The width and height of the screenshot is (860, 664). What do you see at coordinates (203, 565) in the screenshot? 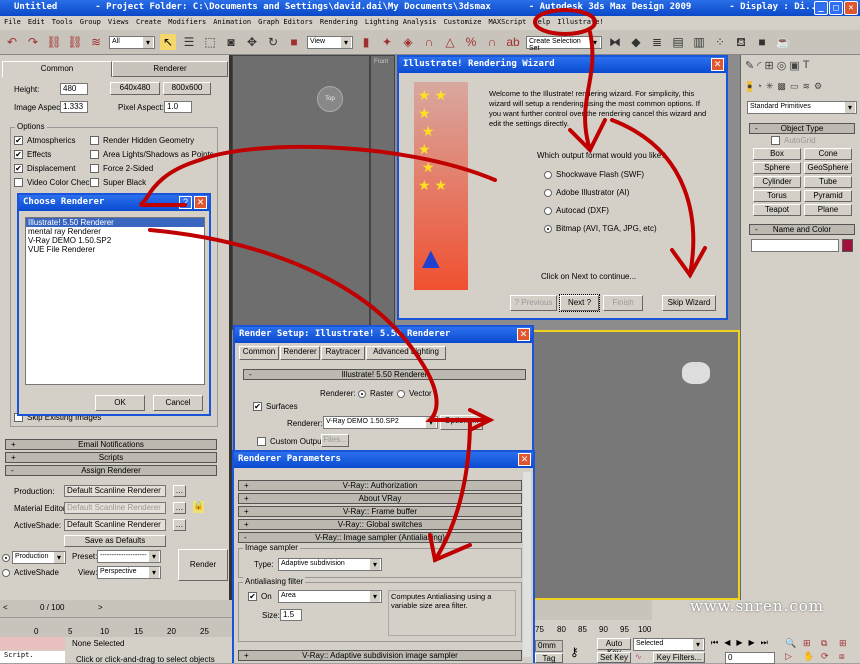
I see `render-button: Render` at bounding box center [203, 565].